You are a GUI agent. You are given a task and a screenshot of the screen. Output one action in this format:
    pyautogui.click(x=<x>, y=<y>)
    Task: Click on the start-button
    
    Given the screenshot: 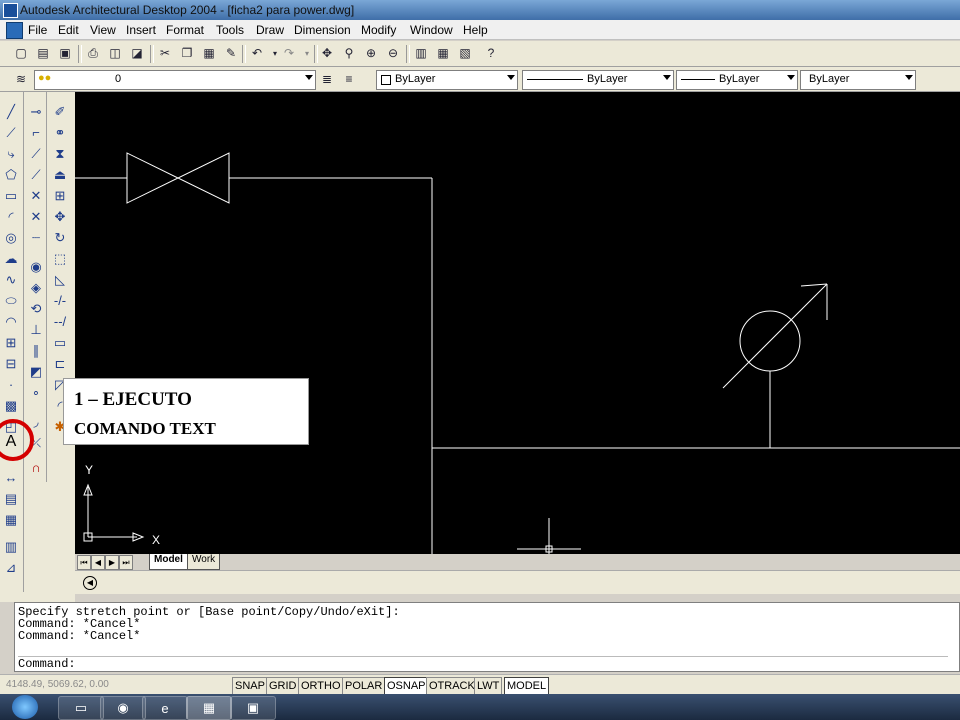 What is the action you would take?
    pyautogui.click(x=25, y=707)
    